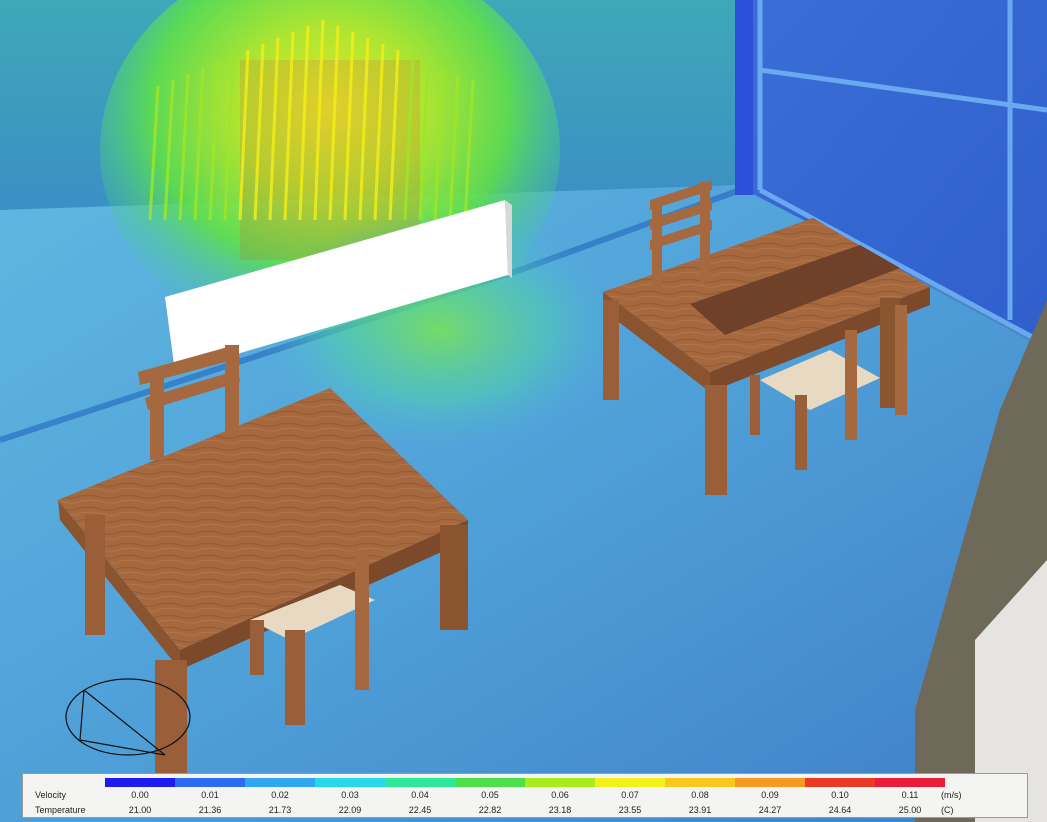 The height and width of the screenshot is (822, 1047). I want to click on temperature-value: 25.00, so click(910, 810).